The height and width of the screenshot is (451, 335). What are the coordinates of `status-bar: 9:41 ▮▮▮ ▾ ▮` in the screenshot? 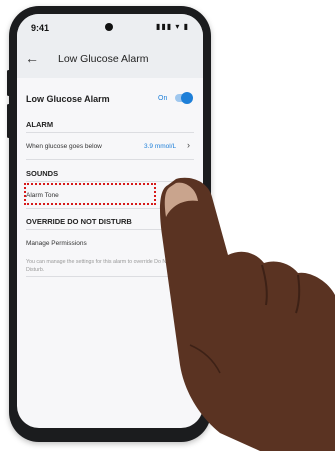 It's located at (110, 27).